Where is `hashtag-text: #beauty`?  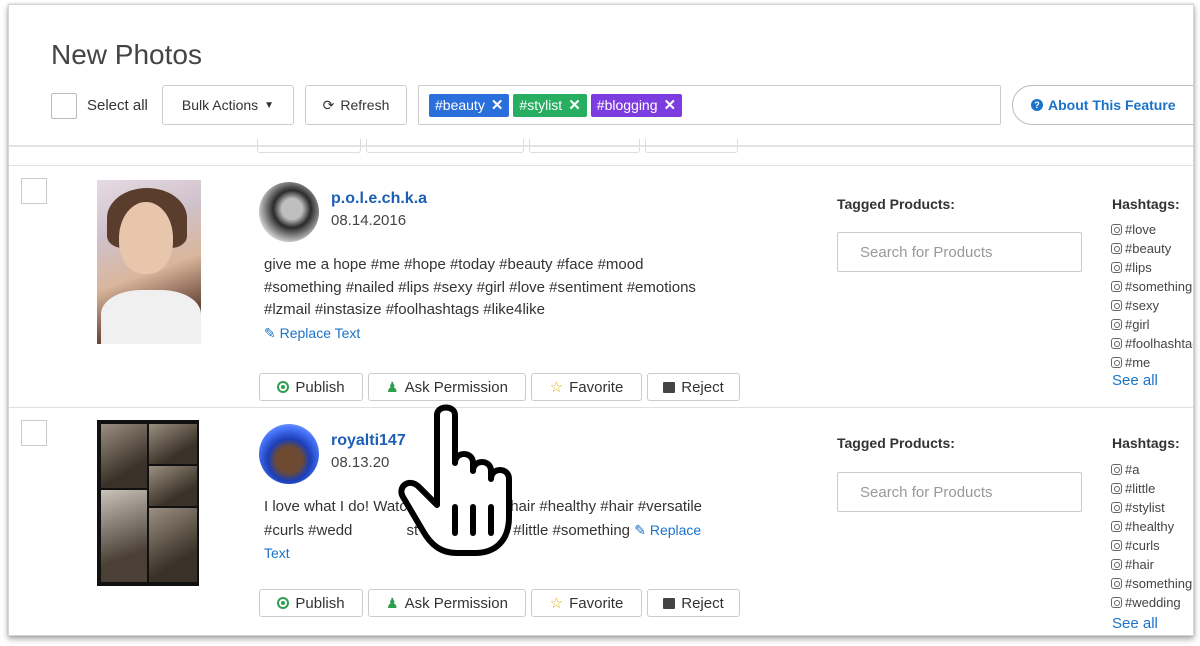 hashtag-text: #beauty is located at coordinates (1148, 248).